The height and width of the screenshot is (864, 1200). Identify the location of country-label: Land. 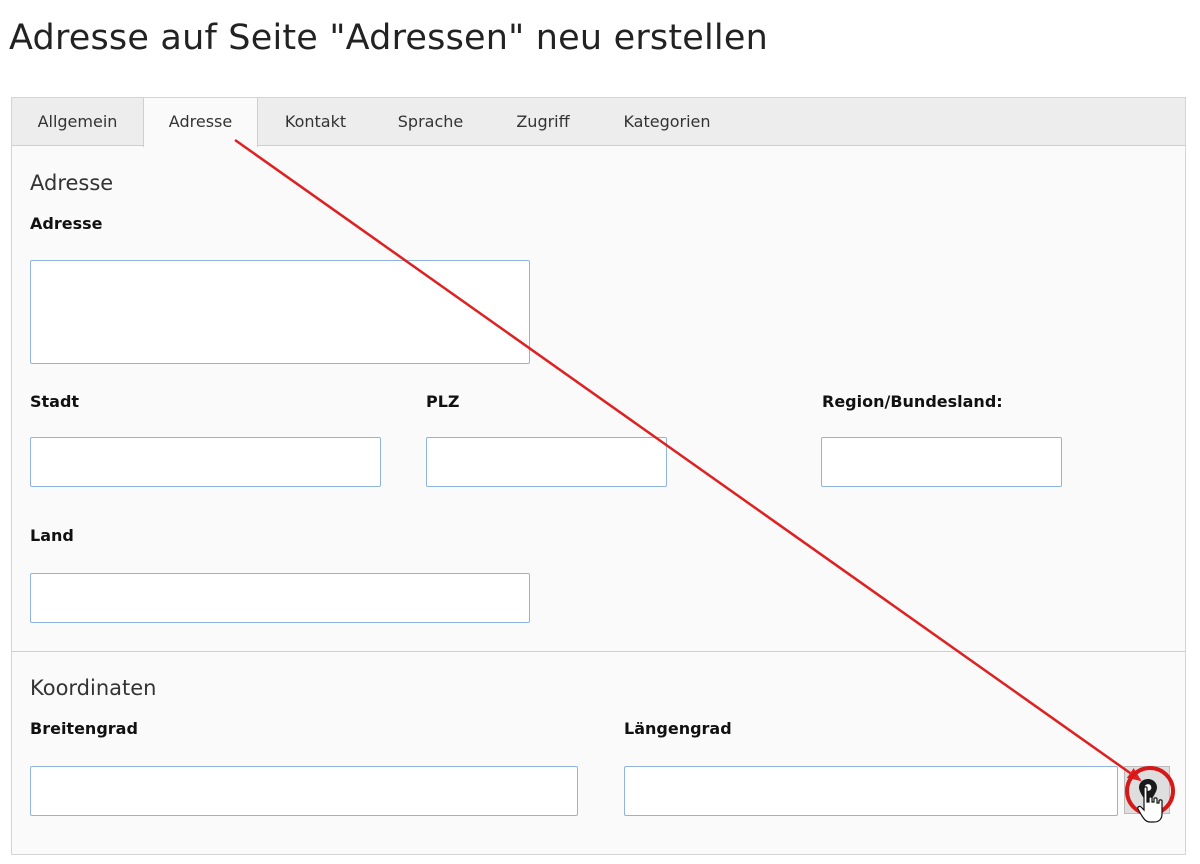
(52, 535).